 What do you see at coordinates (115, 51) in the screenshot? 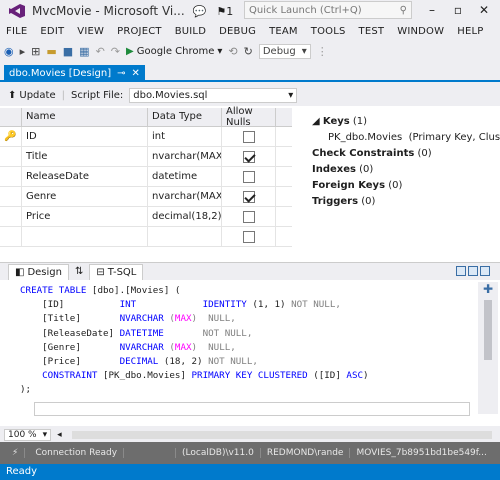
I see `redo-icon: ↷` at bounding box center [115, 51].